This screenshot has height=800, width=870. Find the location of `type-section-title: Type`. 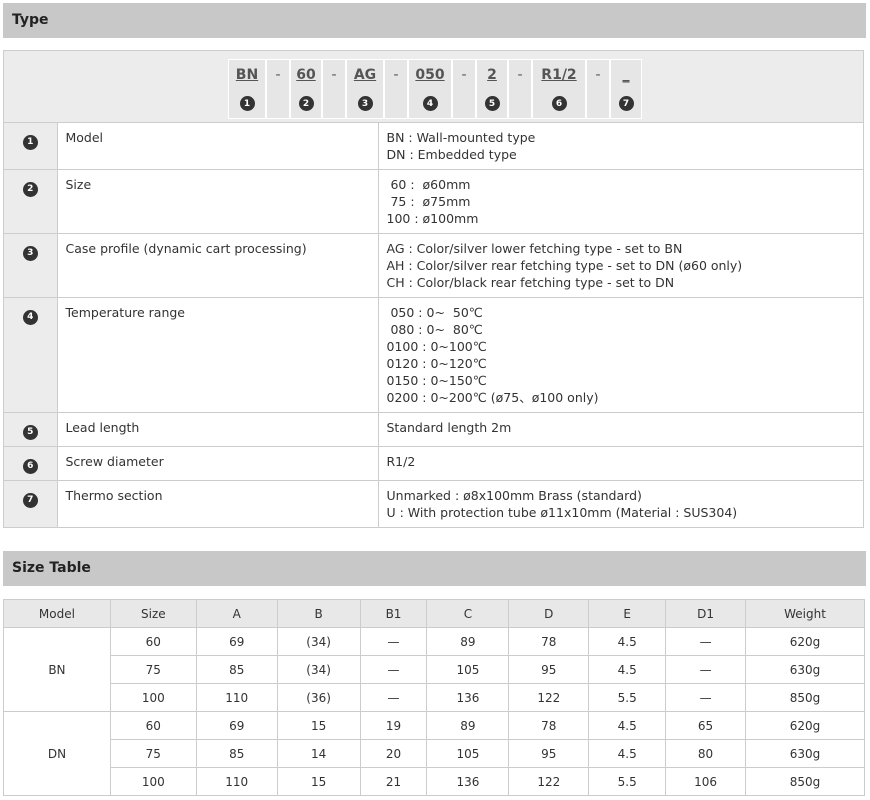

type-section-title: Type is located at coordinates (434, 20).